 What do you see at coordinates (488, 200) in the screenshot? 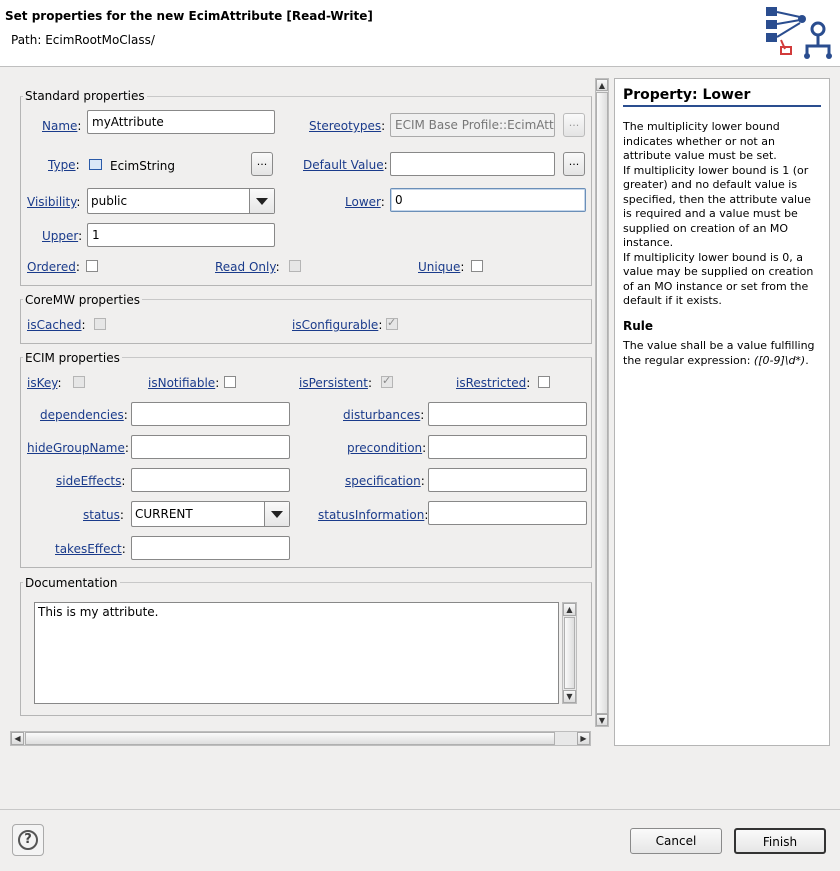
I see `lower-field: 0` at bounding box center [488, 200].